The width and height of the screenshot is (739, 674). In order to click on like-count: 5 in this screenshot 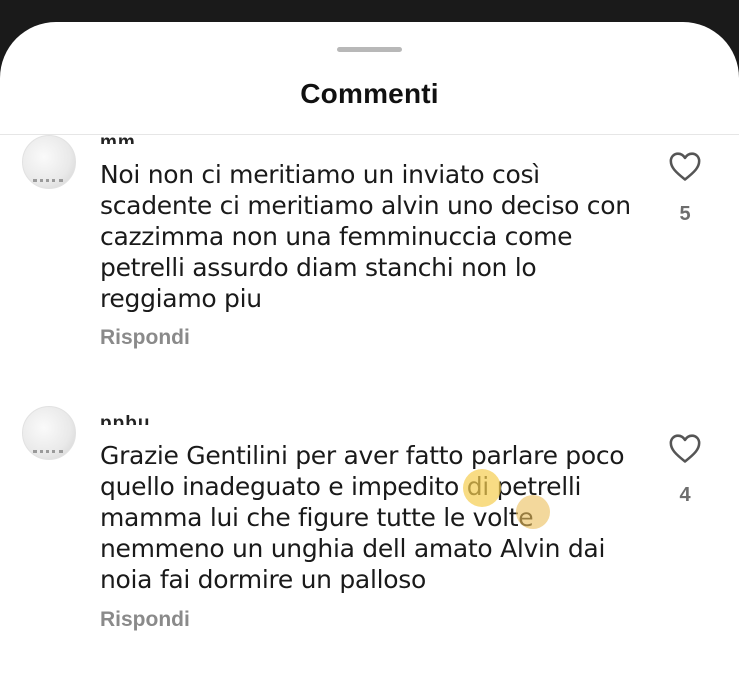, I will do `click(685, 214)`.